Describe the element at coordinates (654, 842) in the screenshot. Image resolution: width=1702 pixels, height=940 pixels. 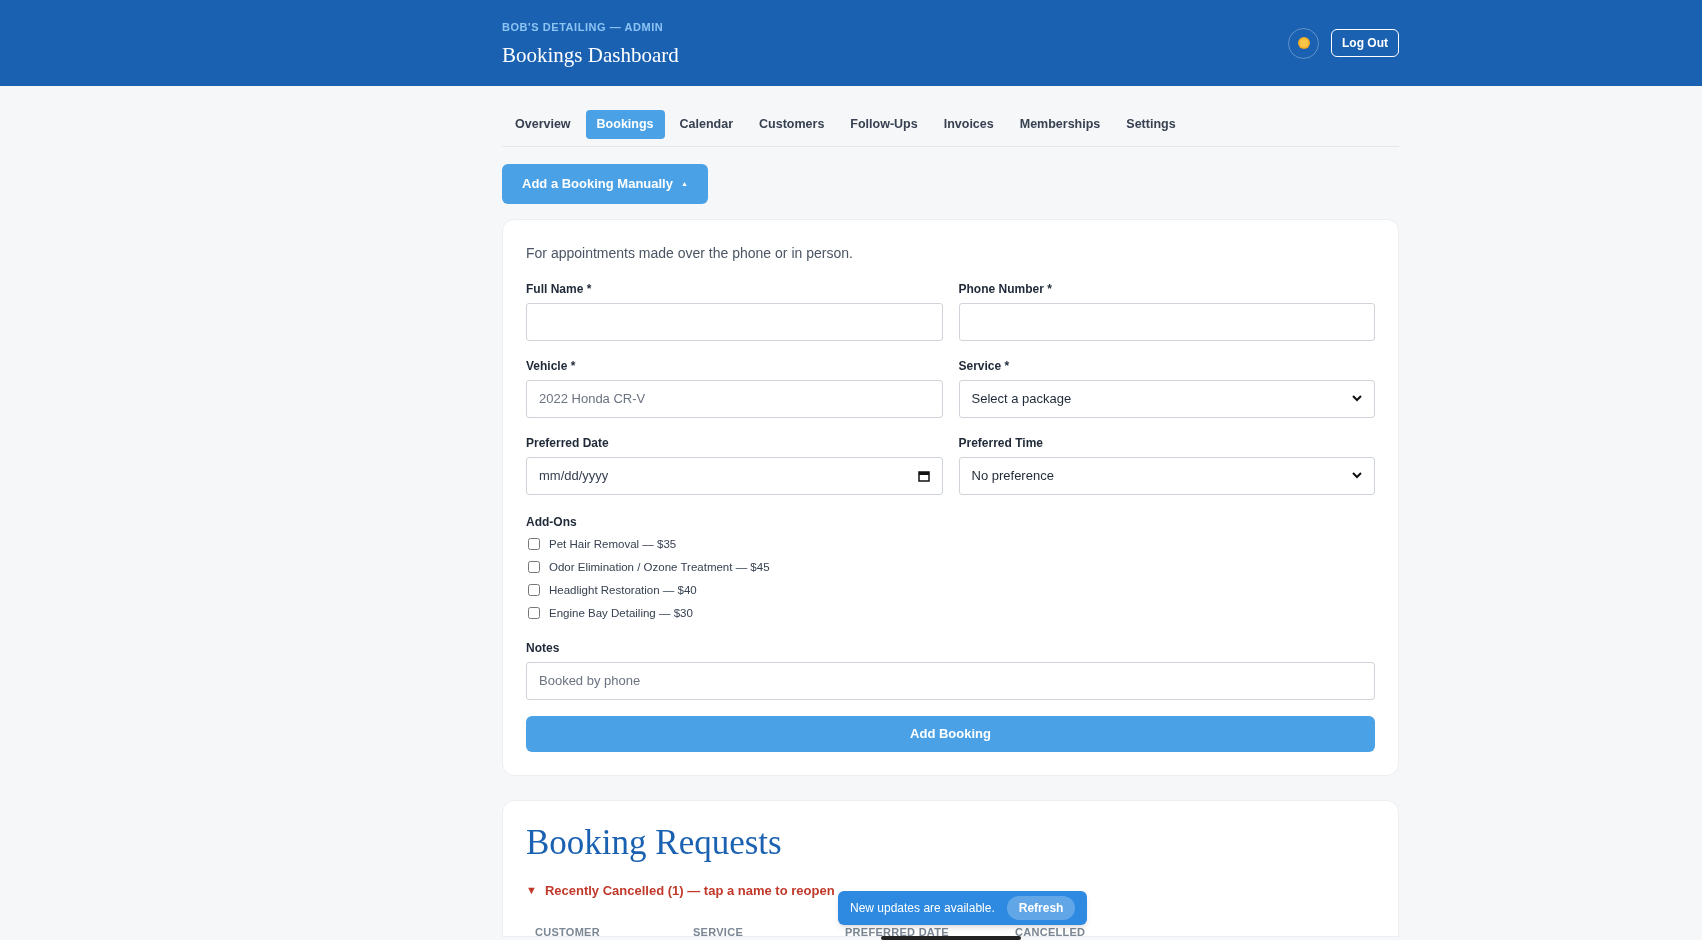
I see `section-title: Booking Requests` at that location.